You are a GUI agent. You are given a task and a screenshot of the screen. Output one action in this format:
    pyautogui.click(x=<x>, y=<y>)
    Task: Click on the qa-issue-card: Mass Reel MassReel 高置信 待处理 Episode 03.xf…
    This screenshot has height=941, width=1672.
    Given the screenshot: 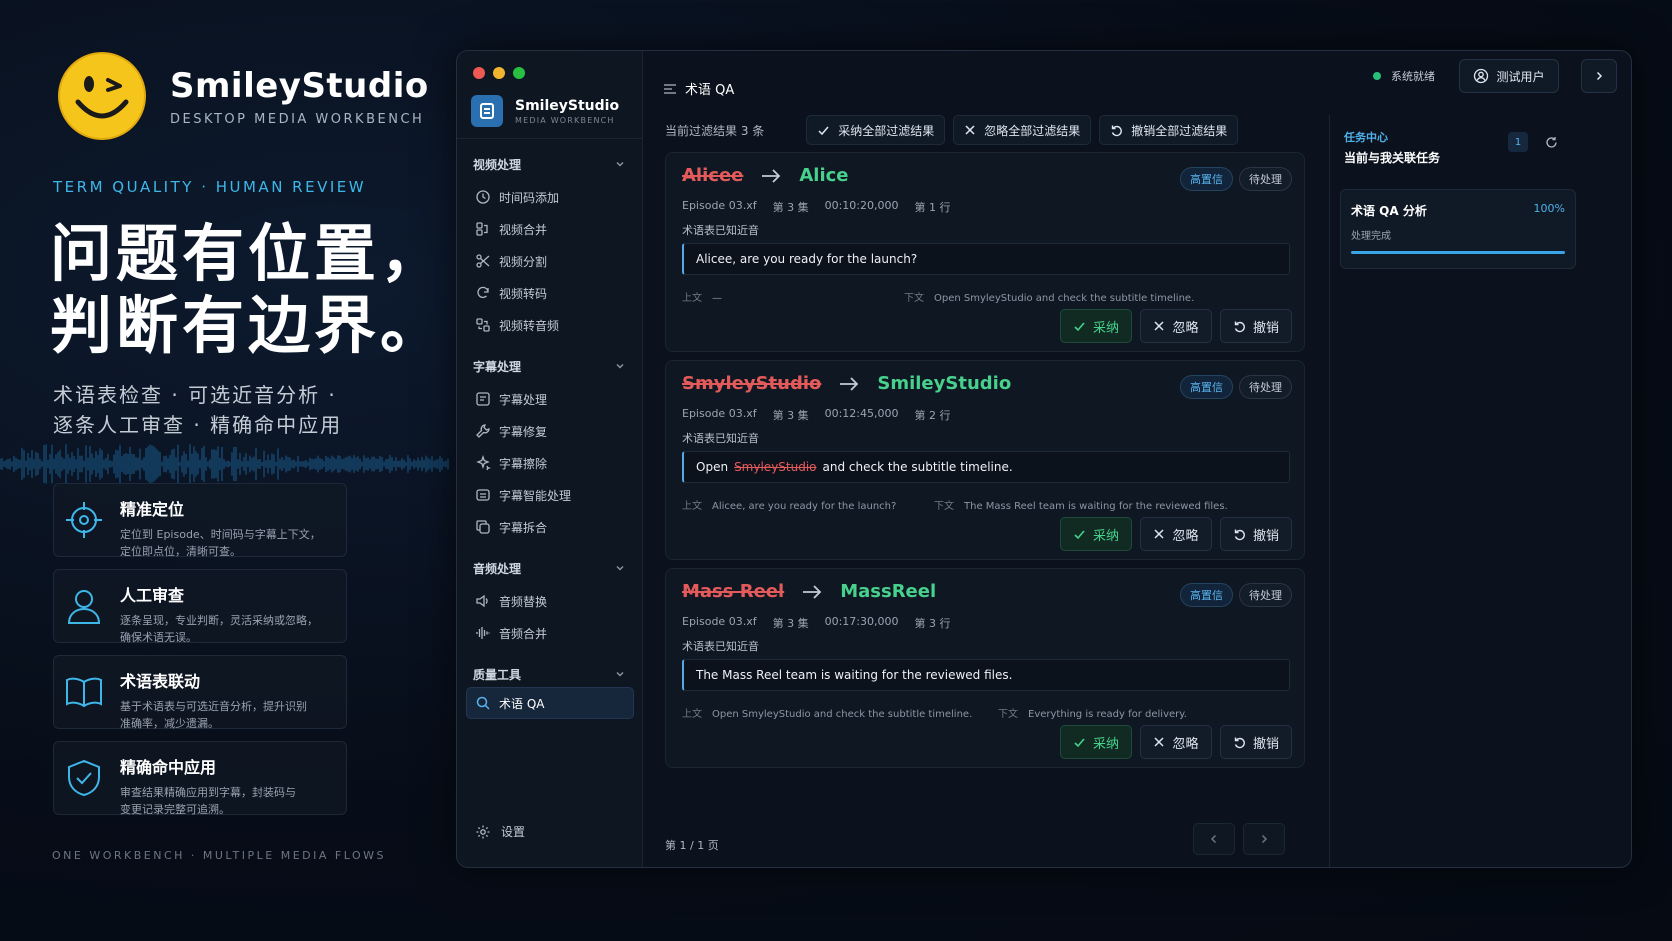 What is the action you would take?
    pyautogui.click(x=985, y=668)
    